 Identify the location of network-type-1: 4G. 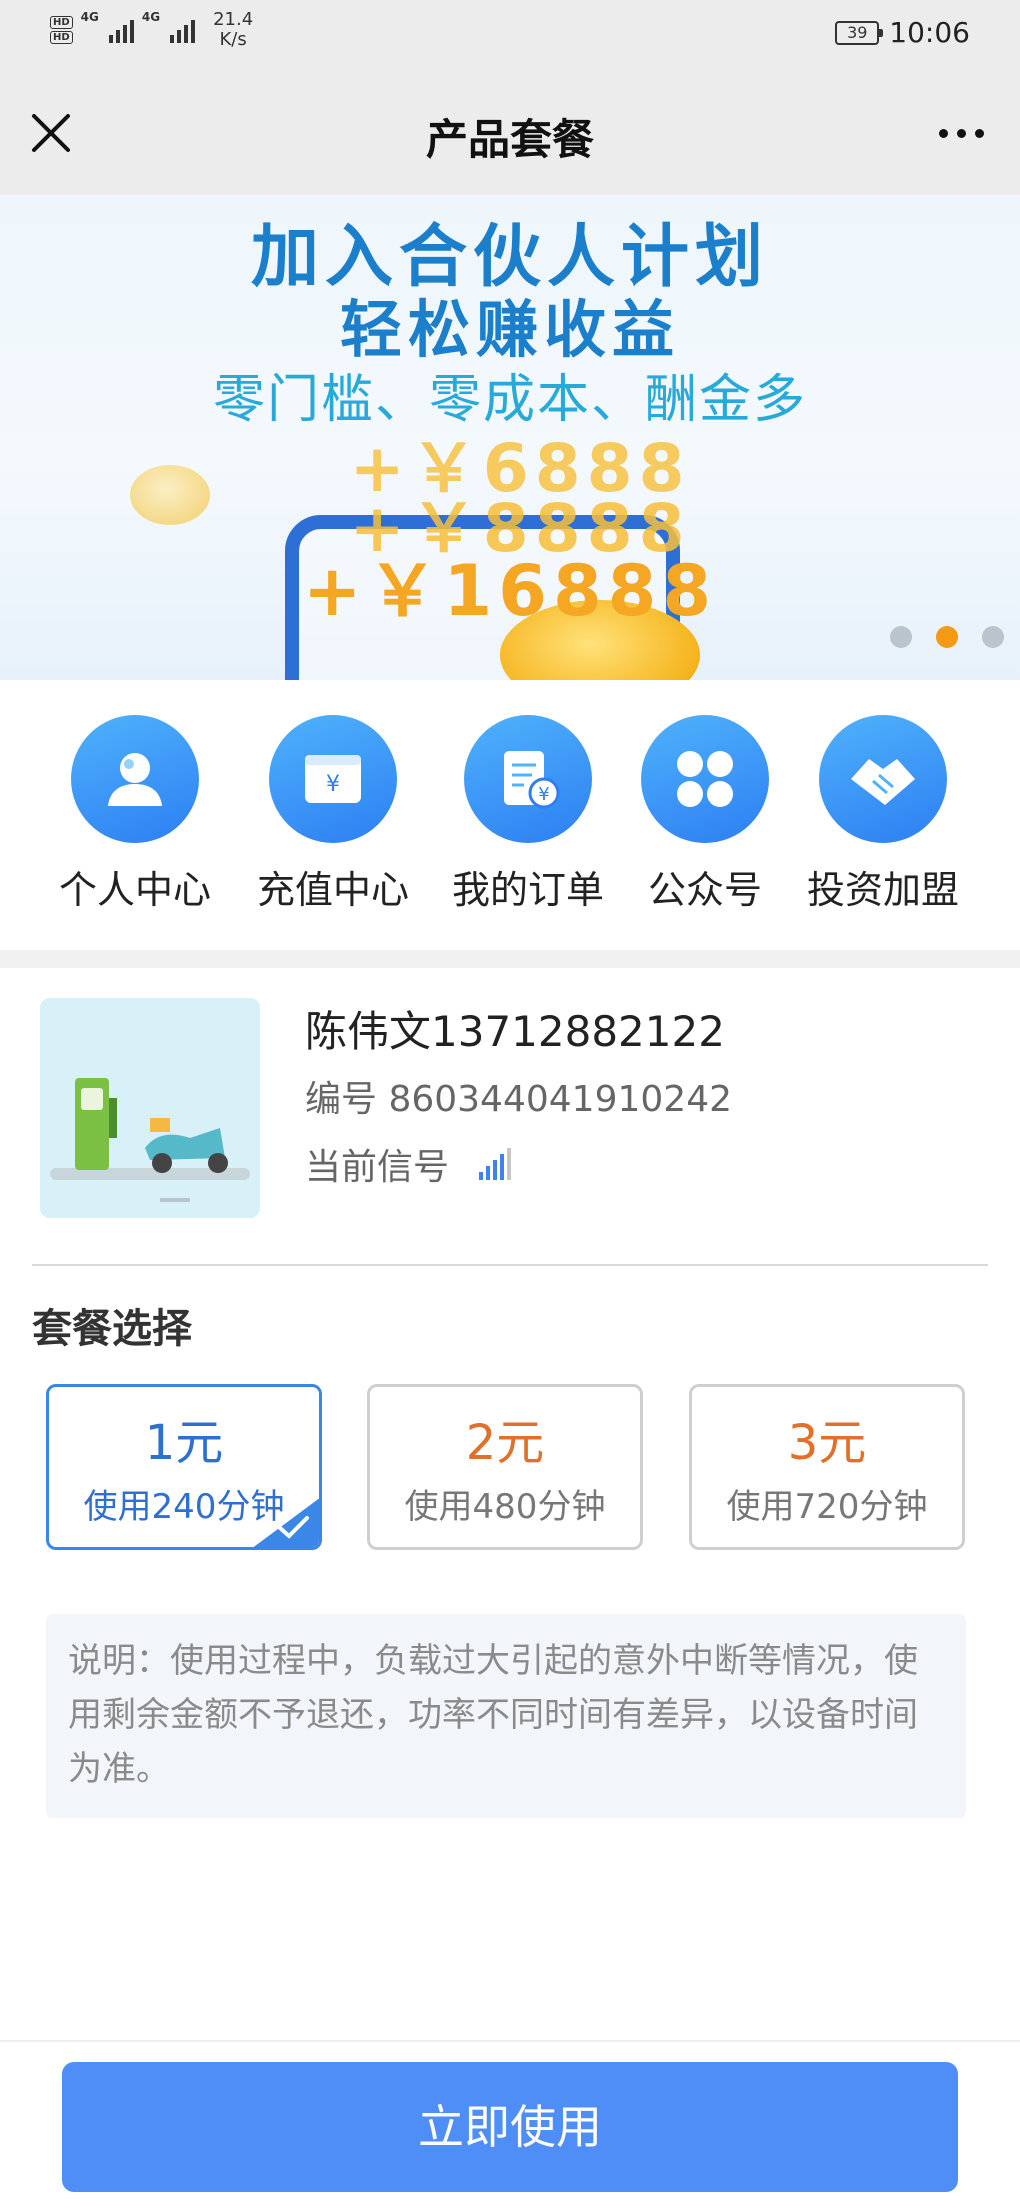
(89, 17).